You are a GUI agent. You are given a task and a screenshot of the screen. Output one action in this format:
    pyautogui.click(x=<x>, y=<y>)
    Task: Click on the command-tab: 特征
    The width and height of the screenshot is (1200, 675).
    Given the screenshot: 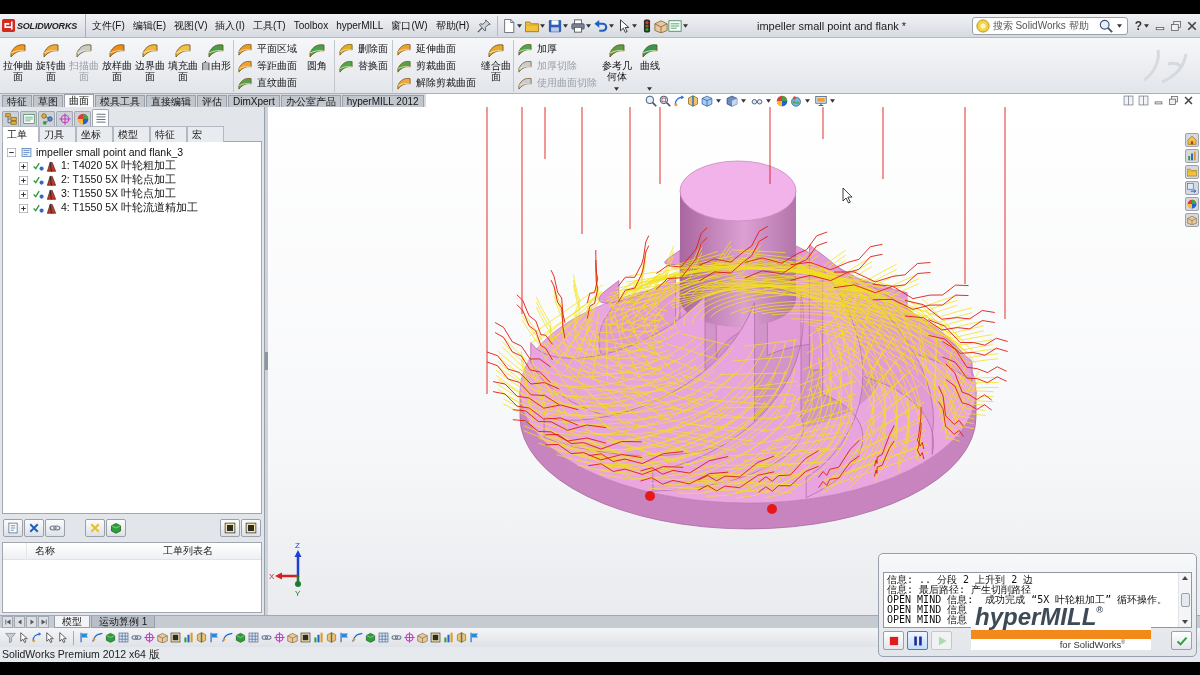 What is the action you would take?
    pyautogui.click(x=17, y=101)
    